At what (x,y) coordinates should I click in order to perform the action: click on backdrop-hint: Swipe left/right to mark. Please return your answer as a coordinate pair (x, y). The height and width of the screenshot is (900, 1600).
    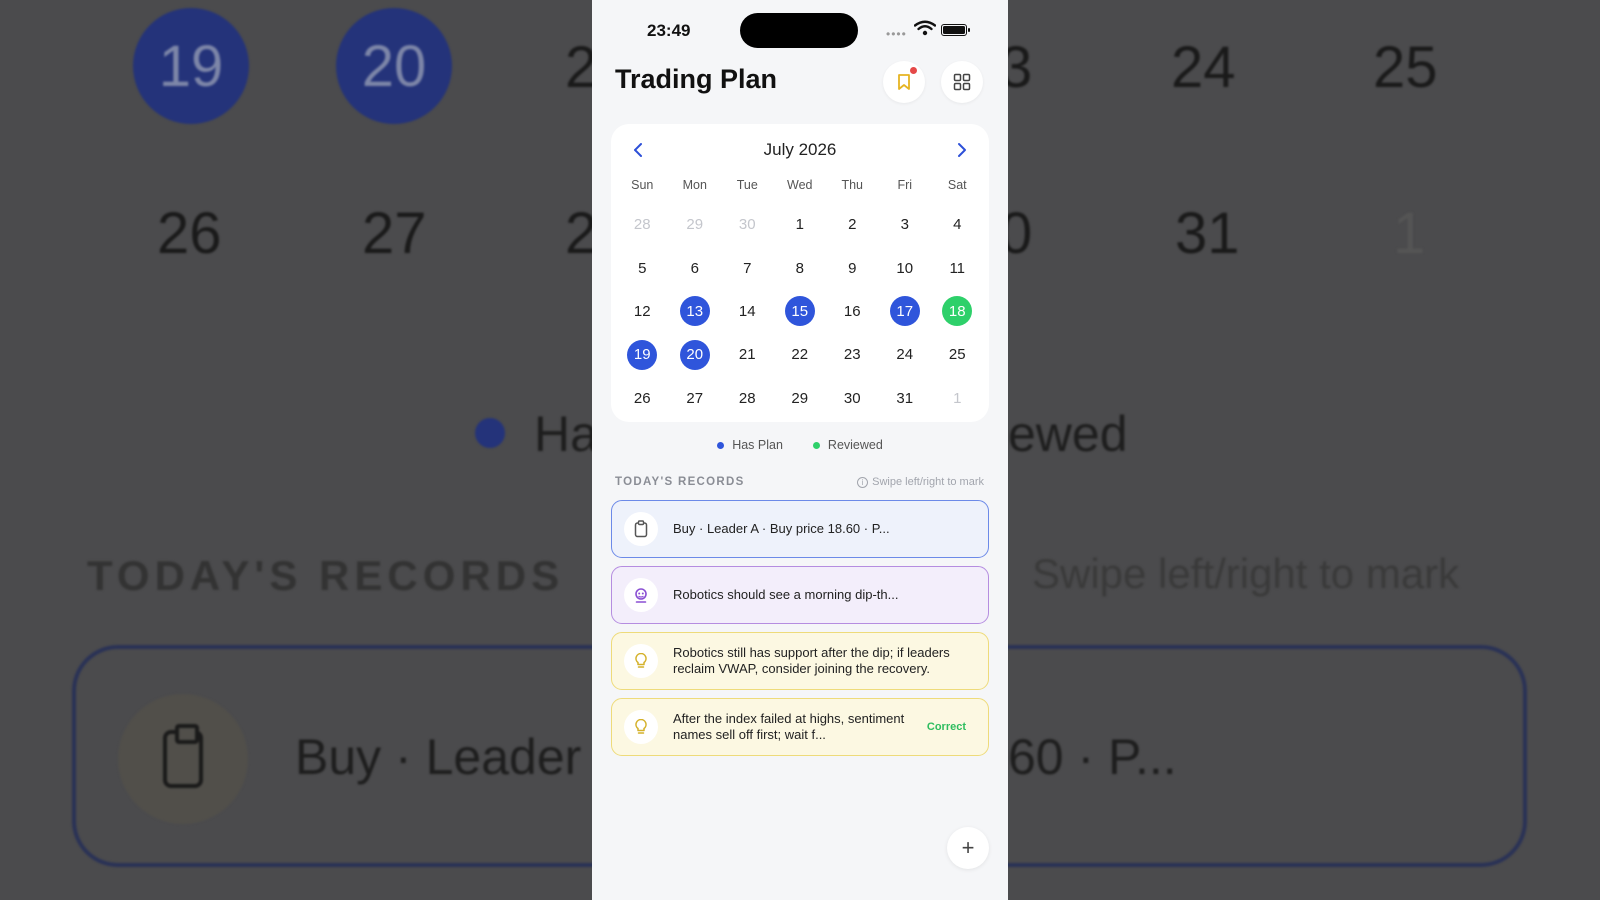
    Looking at the image, I should click on (1246, 573).